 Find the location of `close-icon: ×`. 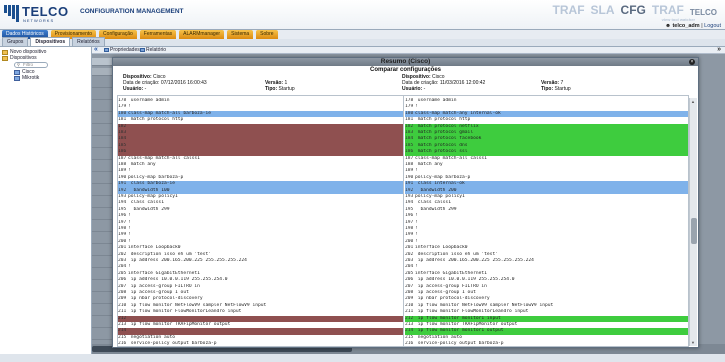

close-icon: × is located at coordinates (692, 62).